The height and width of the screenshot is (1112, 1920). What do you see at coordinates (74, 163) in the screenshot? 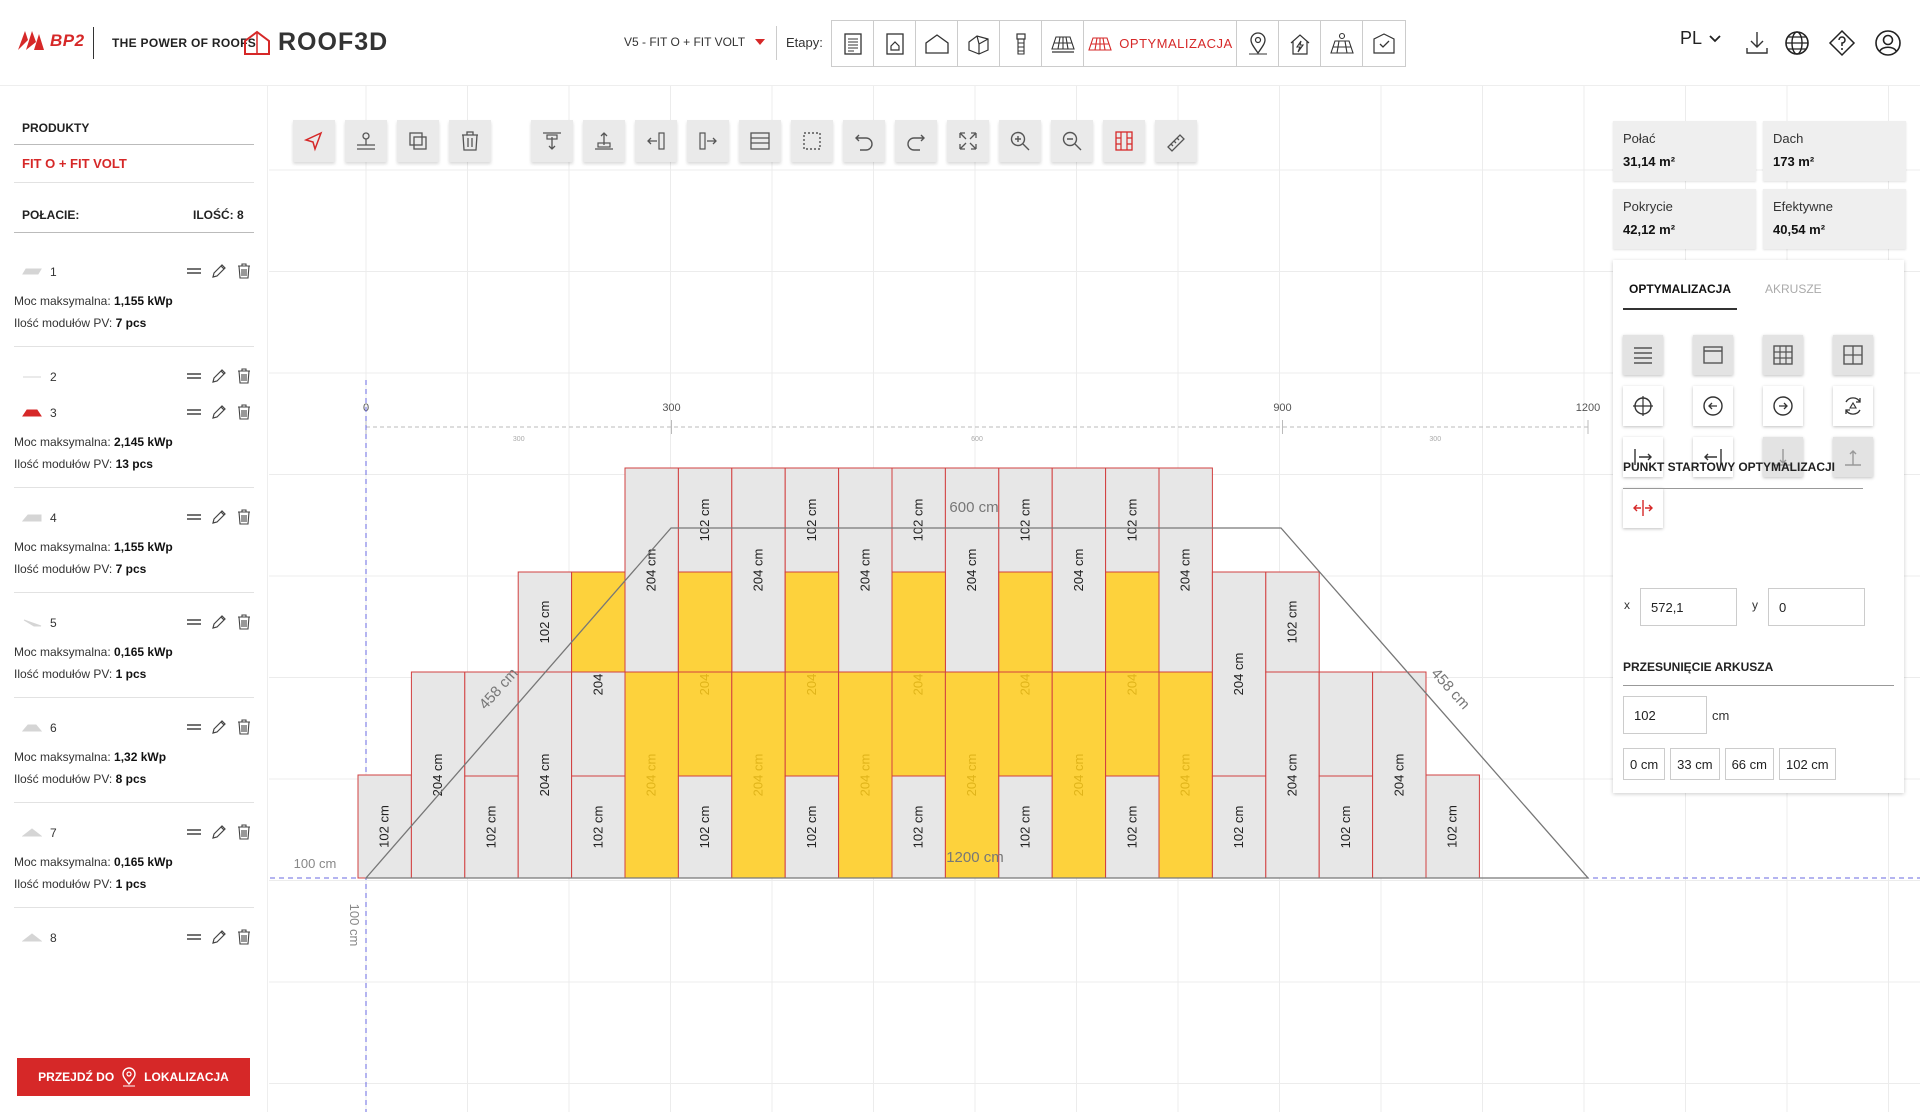
I see `product-name: FIT O + FIT VOLT` at bounding box center [74, 163].